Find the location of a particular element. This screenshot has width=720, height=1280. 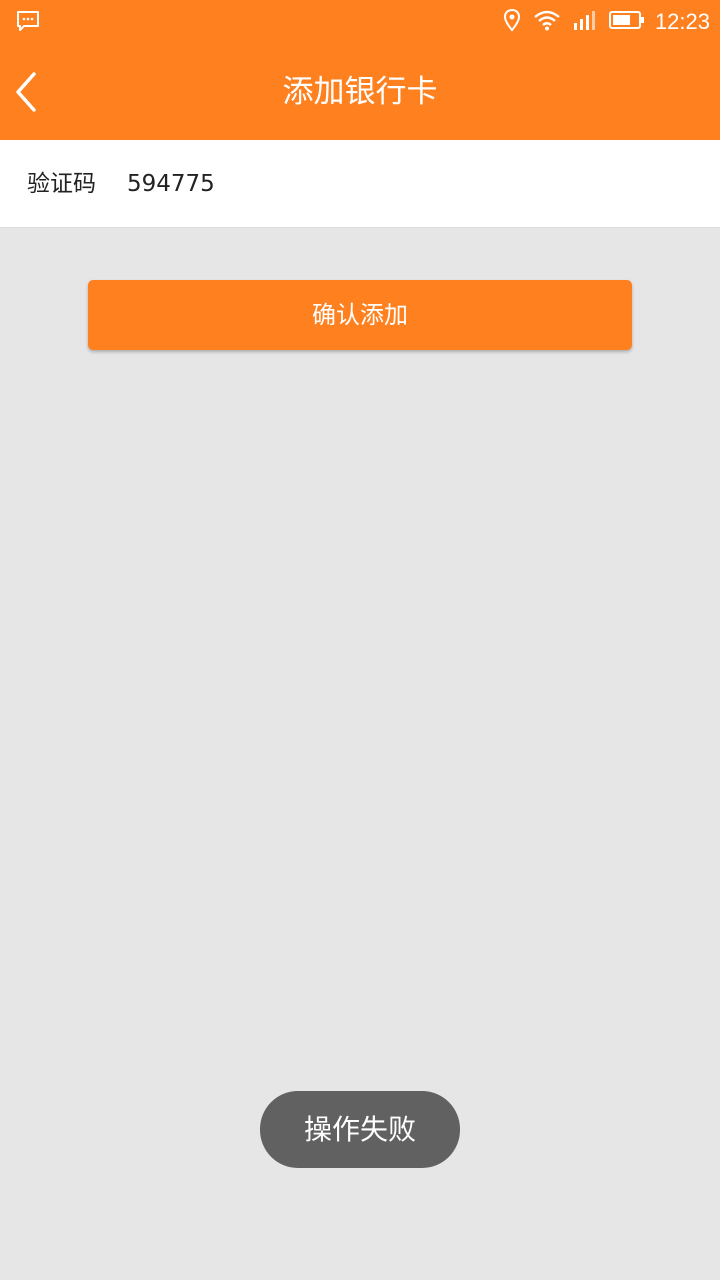

signal-icon is located at coordinates (585, 22).